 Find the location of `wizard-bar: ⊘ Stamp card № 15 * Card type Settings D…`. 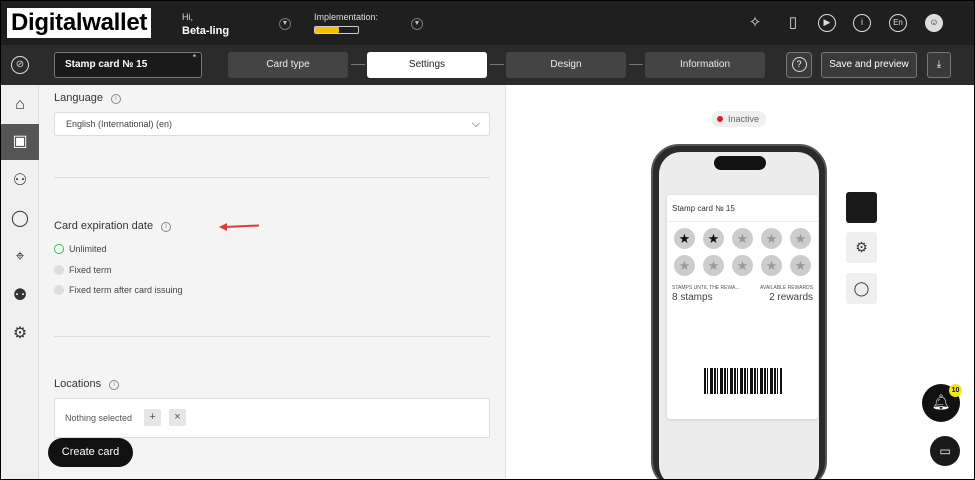

wizard-bar: ⊘ Stamp card № 15 * Card type Settings D… is located at coordinates (487, 65).